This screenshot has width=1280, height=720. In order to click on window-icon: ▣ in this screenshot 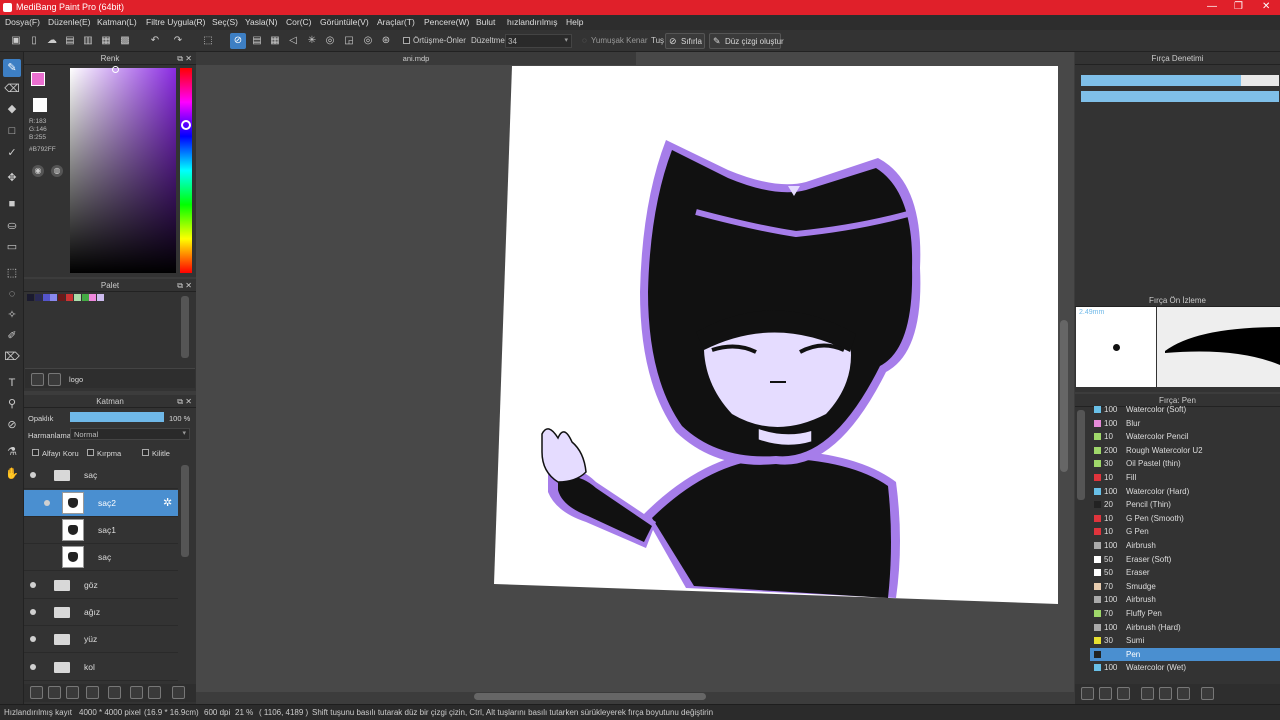, I will do `click(16, 41)`.